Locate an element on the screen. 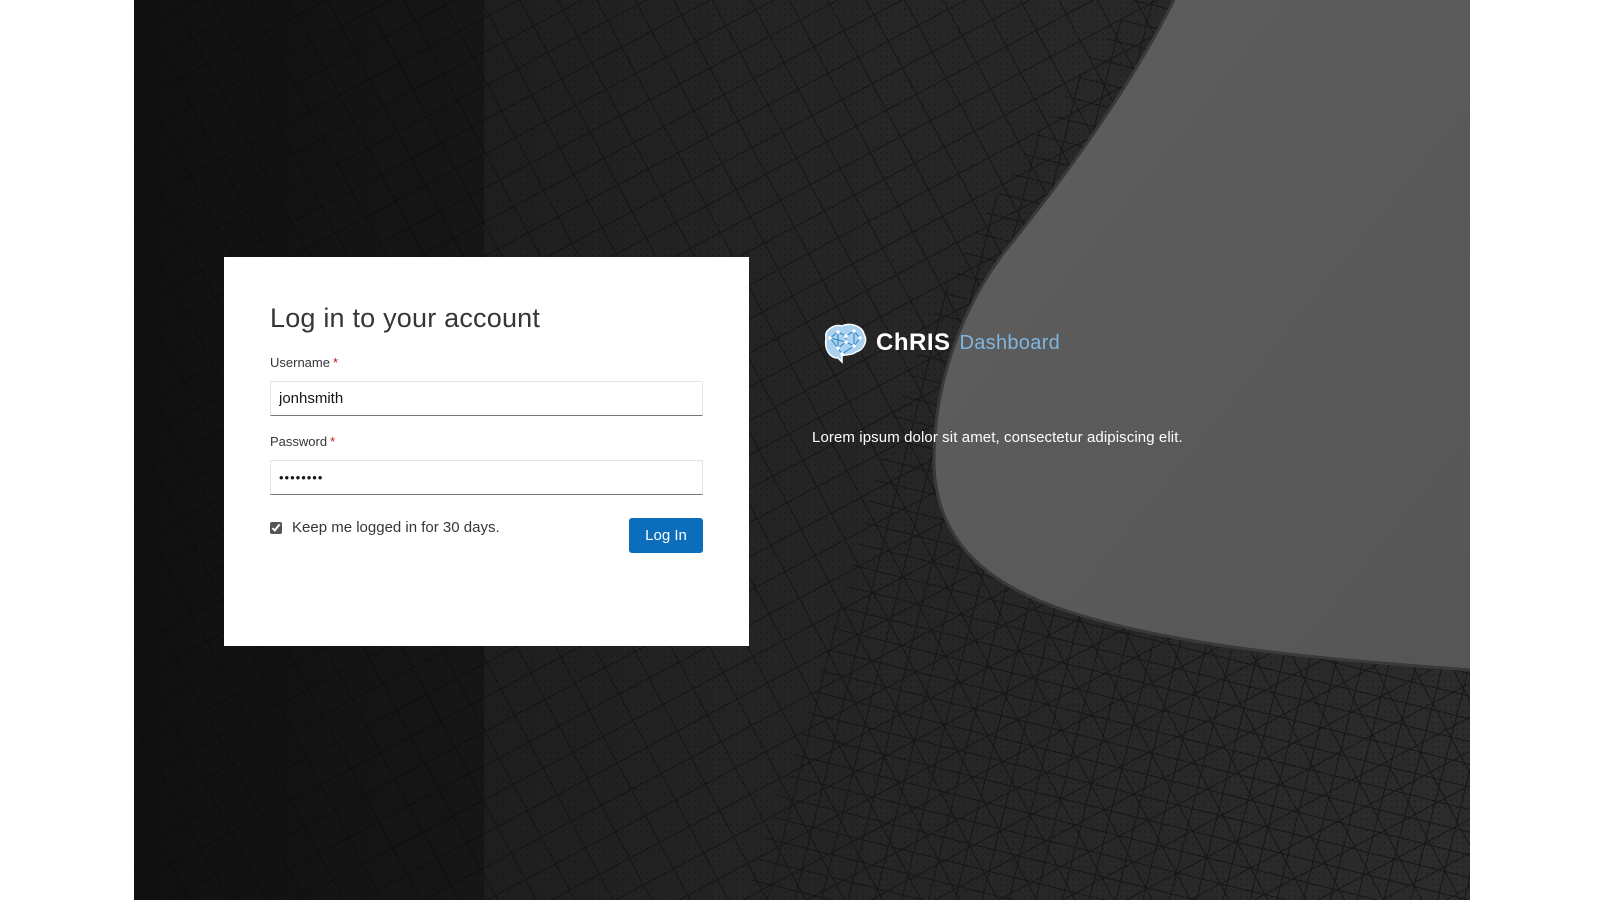  username-input is located at coordinates (486, 398).